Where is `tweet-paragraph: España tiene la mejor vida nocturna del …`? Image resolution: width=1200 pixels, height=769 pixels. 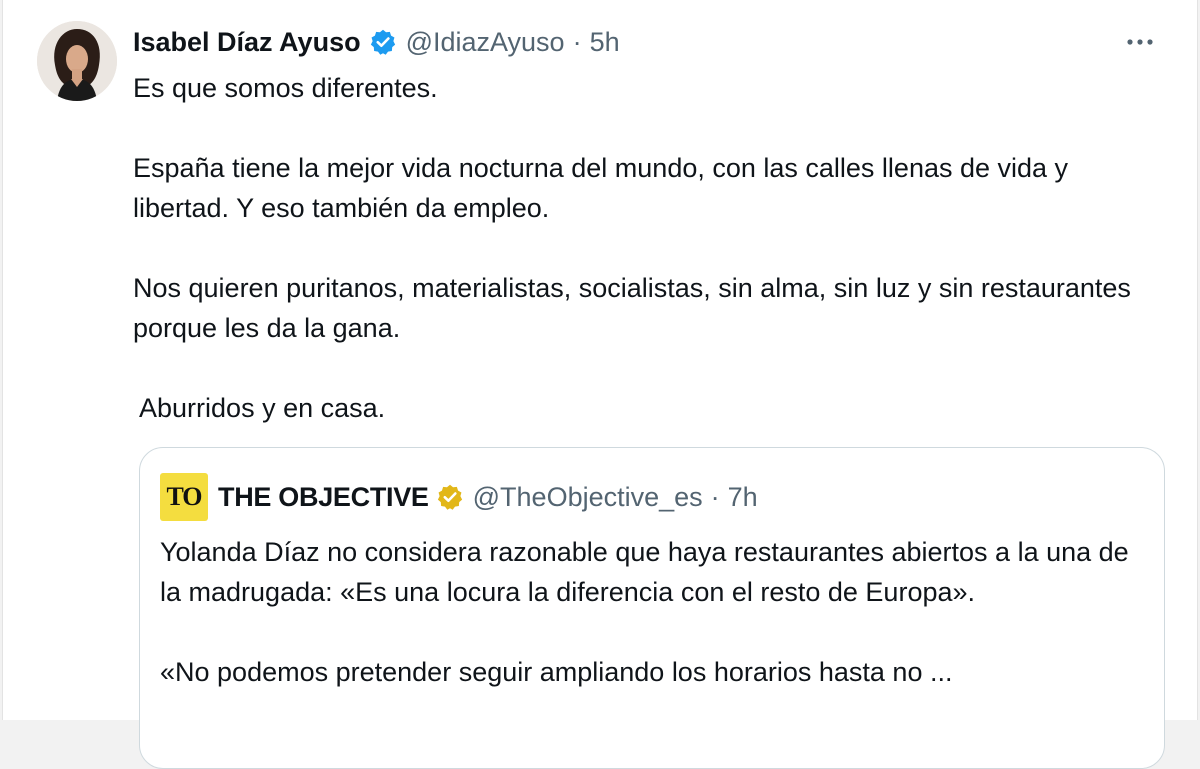
tweet-paragraph: España tiene la mejor vida nocturna del … is located at coordinates (601, 188).